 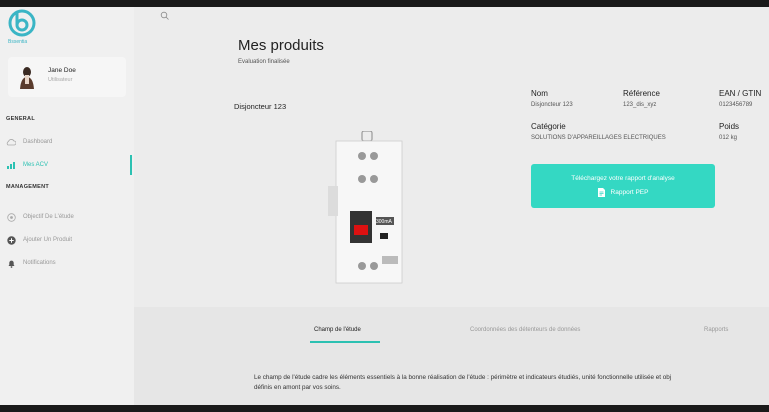 What do you see at coordinates (740, 93) in the screenshot?
I see `ean-label: EAN / GTIN` at bounding box center [740, 93].